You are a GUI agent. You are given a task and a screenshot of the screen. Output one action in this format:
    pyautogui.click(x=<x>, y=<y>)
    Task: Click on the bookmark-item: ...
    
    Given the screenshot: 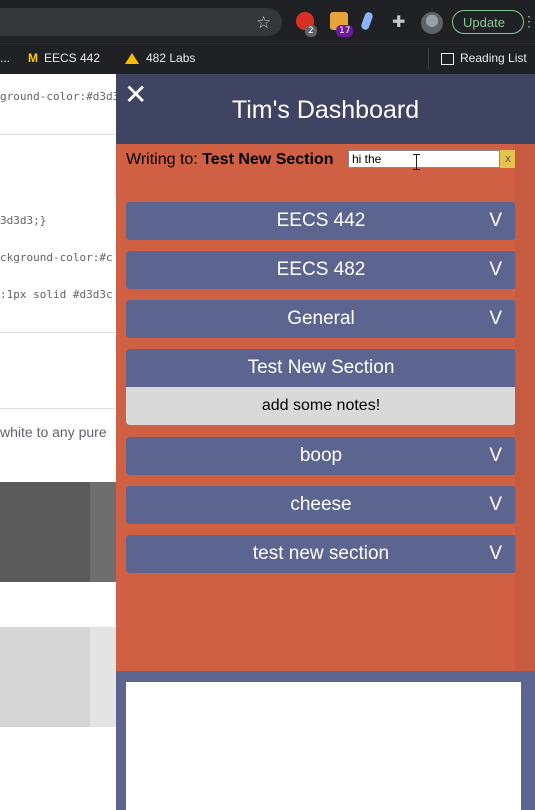 What is the action you would take?
    pyautogui.click(x=5, y=58)
    